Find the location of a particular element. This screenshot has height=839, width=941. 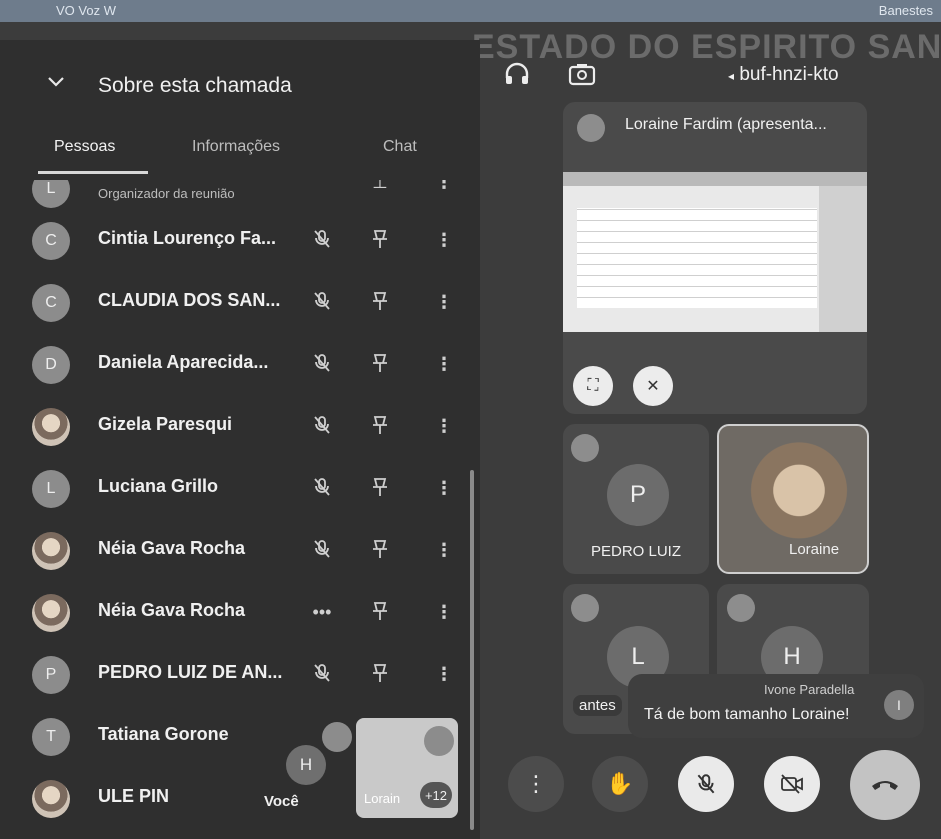

screen-sidebar is located at coordinates (843, 259).